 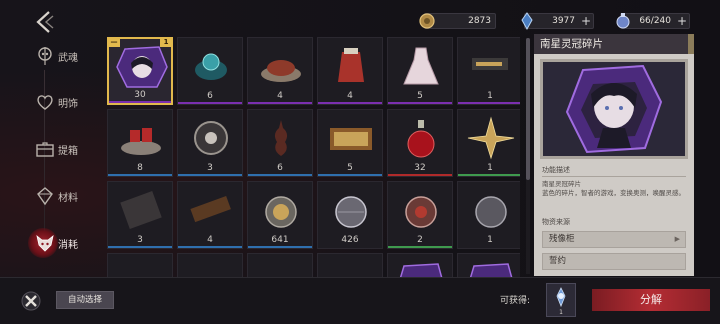 I want to click on item-count: 30, so click(x=140, y=95).